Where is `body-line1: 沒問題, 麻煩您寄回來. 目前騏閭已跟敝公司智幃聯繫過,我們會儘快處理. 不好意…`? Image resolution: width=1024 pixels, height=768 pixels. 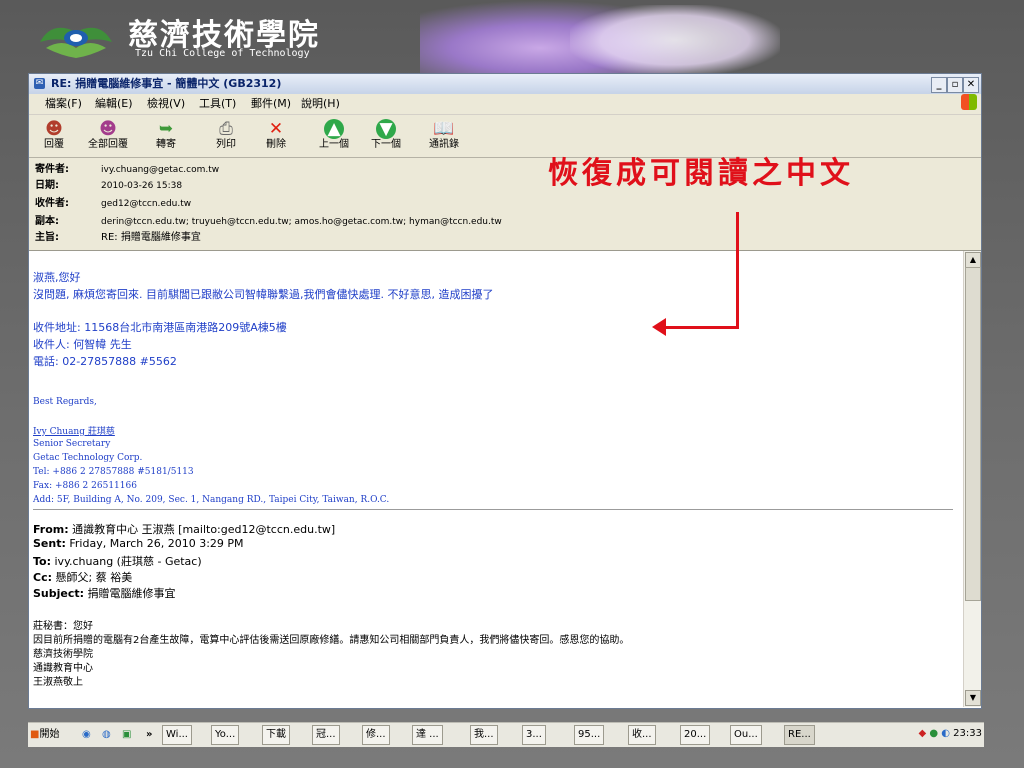
body-line1: 沒問題, 麻煩您寄回來. 目前騏閭已跟敝公司智幃聯繫過,我們會儘快處理. 不好意… is located at coordinates (263, 294).